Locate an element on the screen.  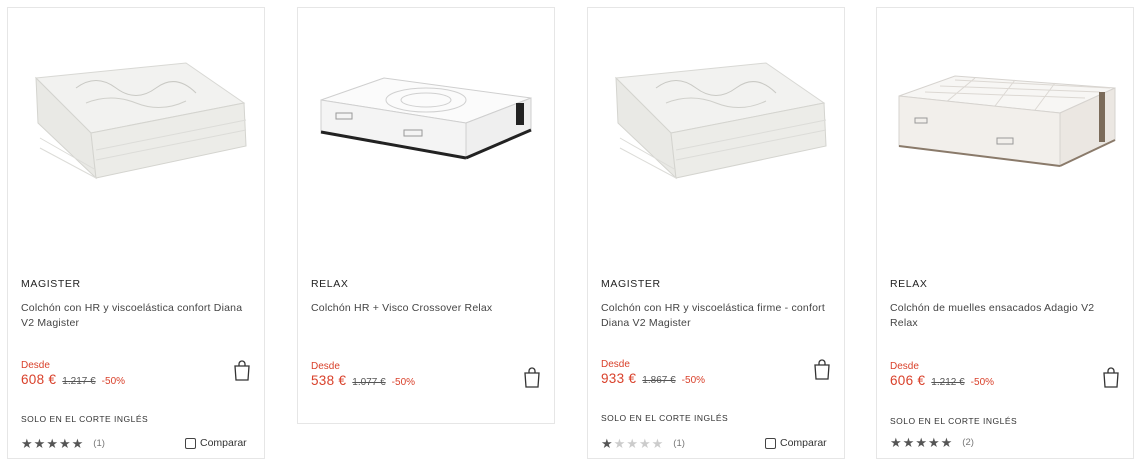
current-price: 933 € is located at coordinates (619, 378).